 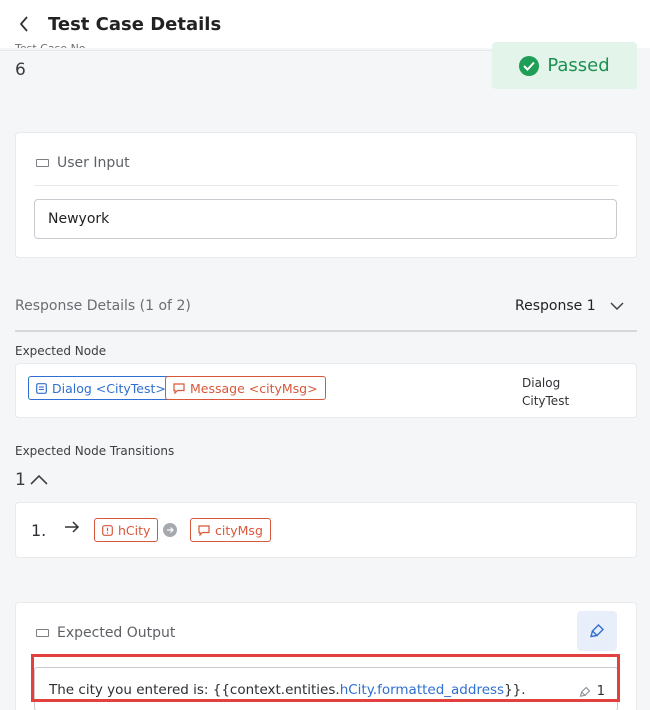 What do you see at coordinates (515, 690) in the screenshot?
I see `output-text-suffix: }}.` at bounding box center [515, 690].